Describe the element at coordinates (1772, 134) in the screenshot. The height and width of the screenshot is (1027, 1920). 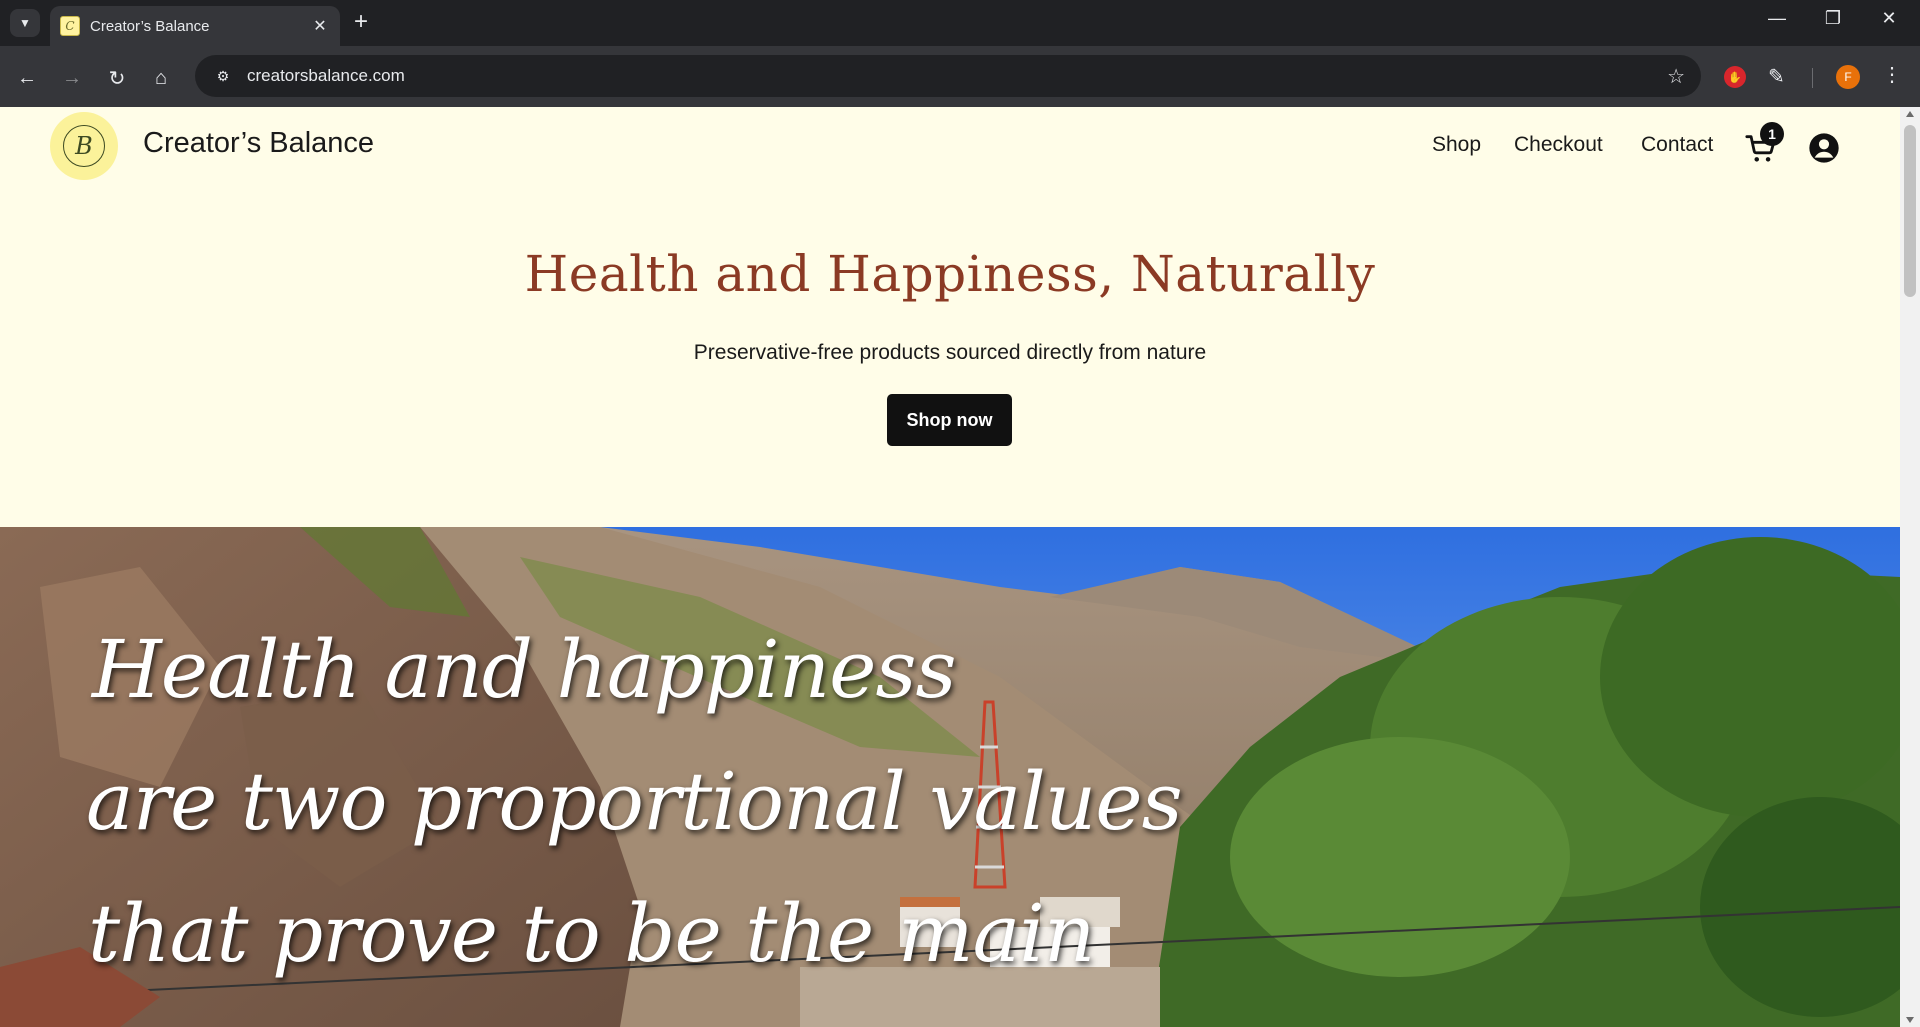
I see `cart-count-badge: 1` at that location.